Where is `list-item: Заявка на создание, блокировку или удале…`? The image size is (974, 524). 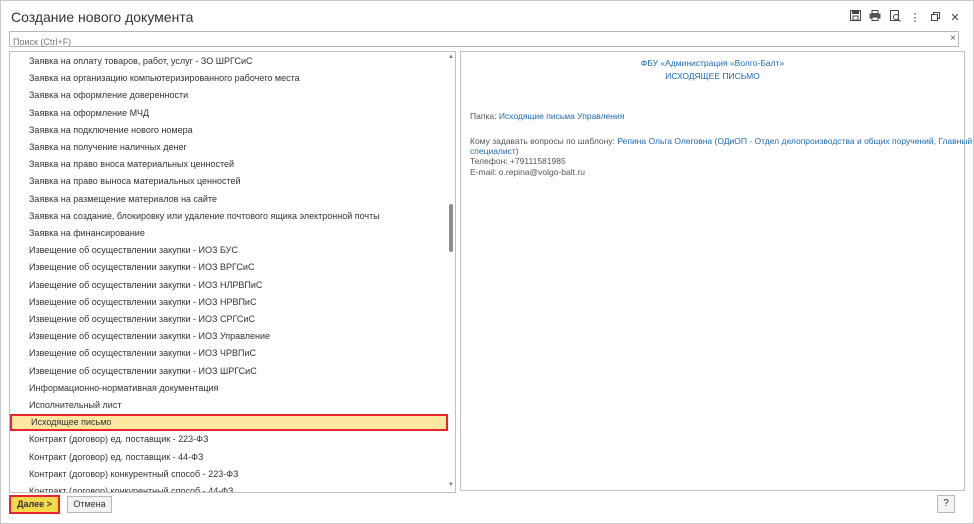
list-item: Заявка на создание, блокировку или удале… is located at coordinates (229, 216).